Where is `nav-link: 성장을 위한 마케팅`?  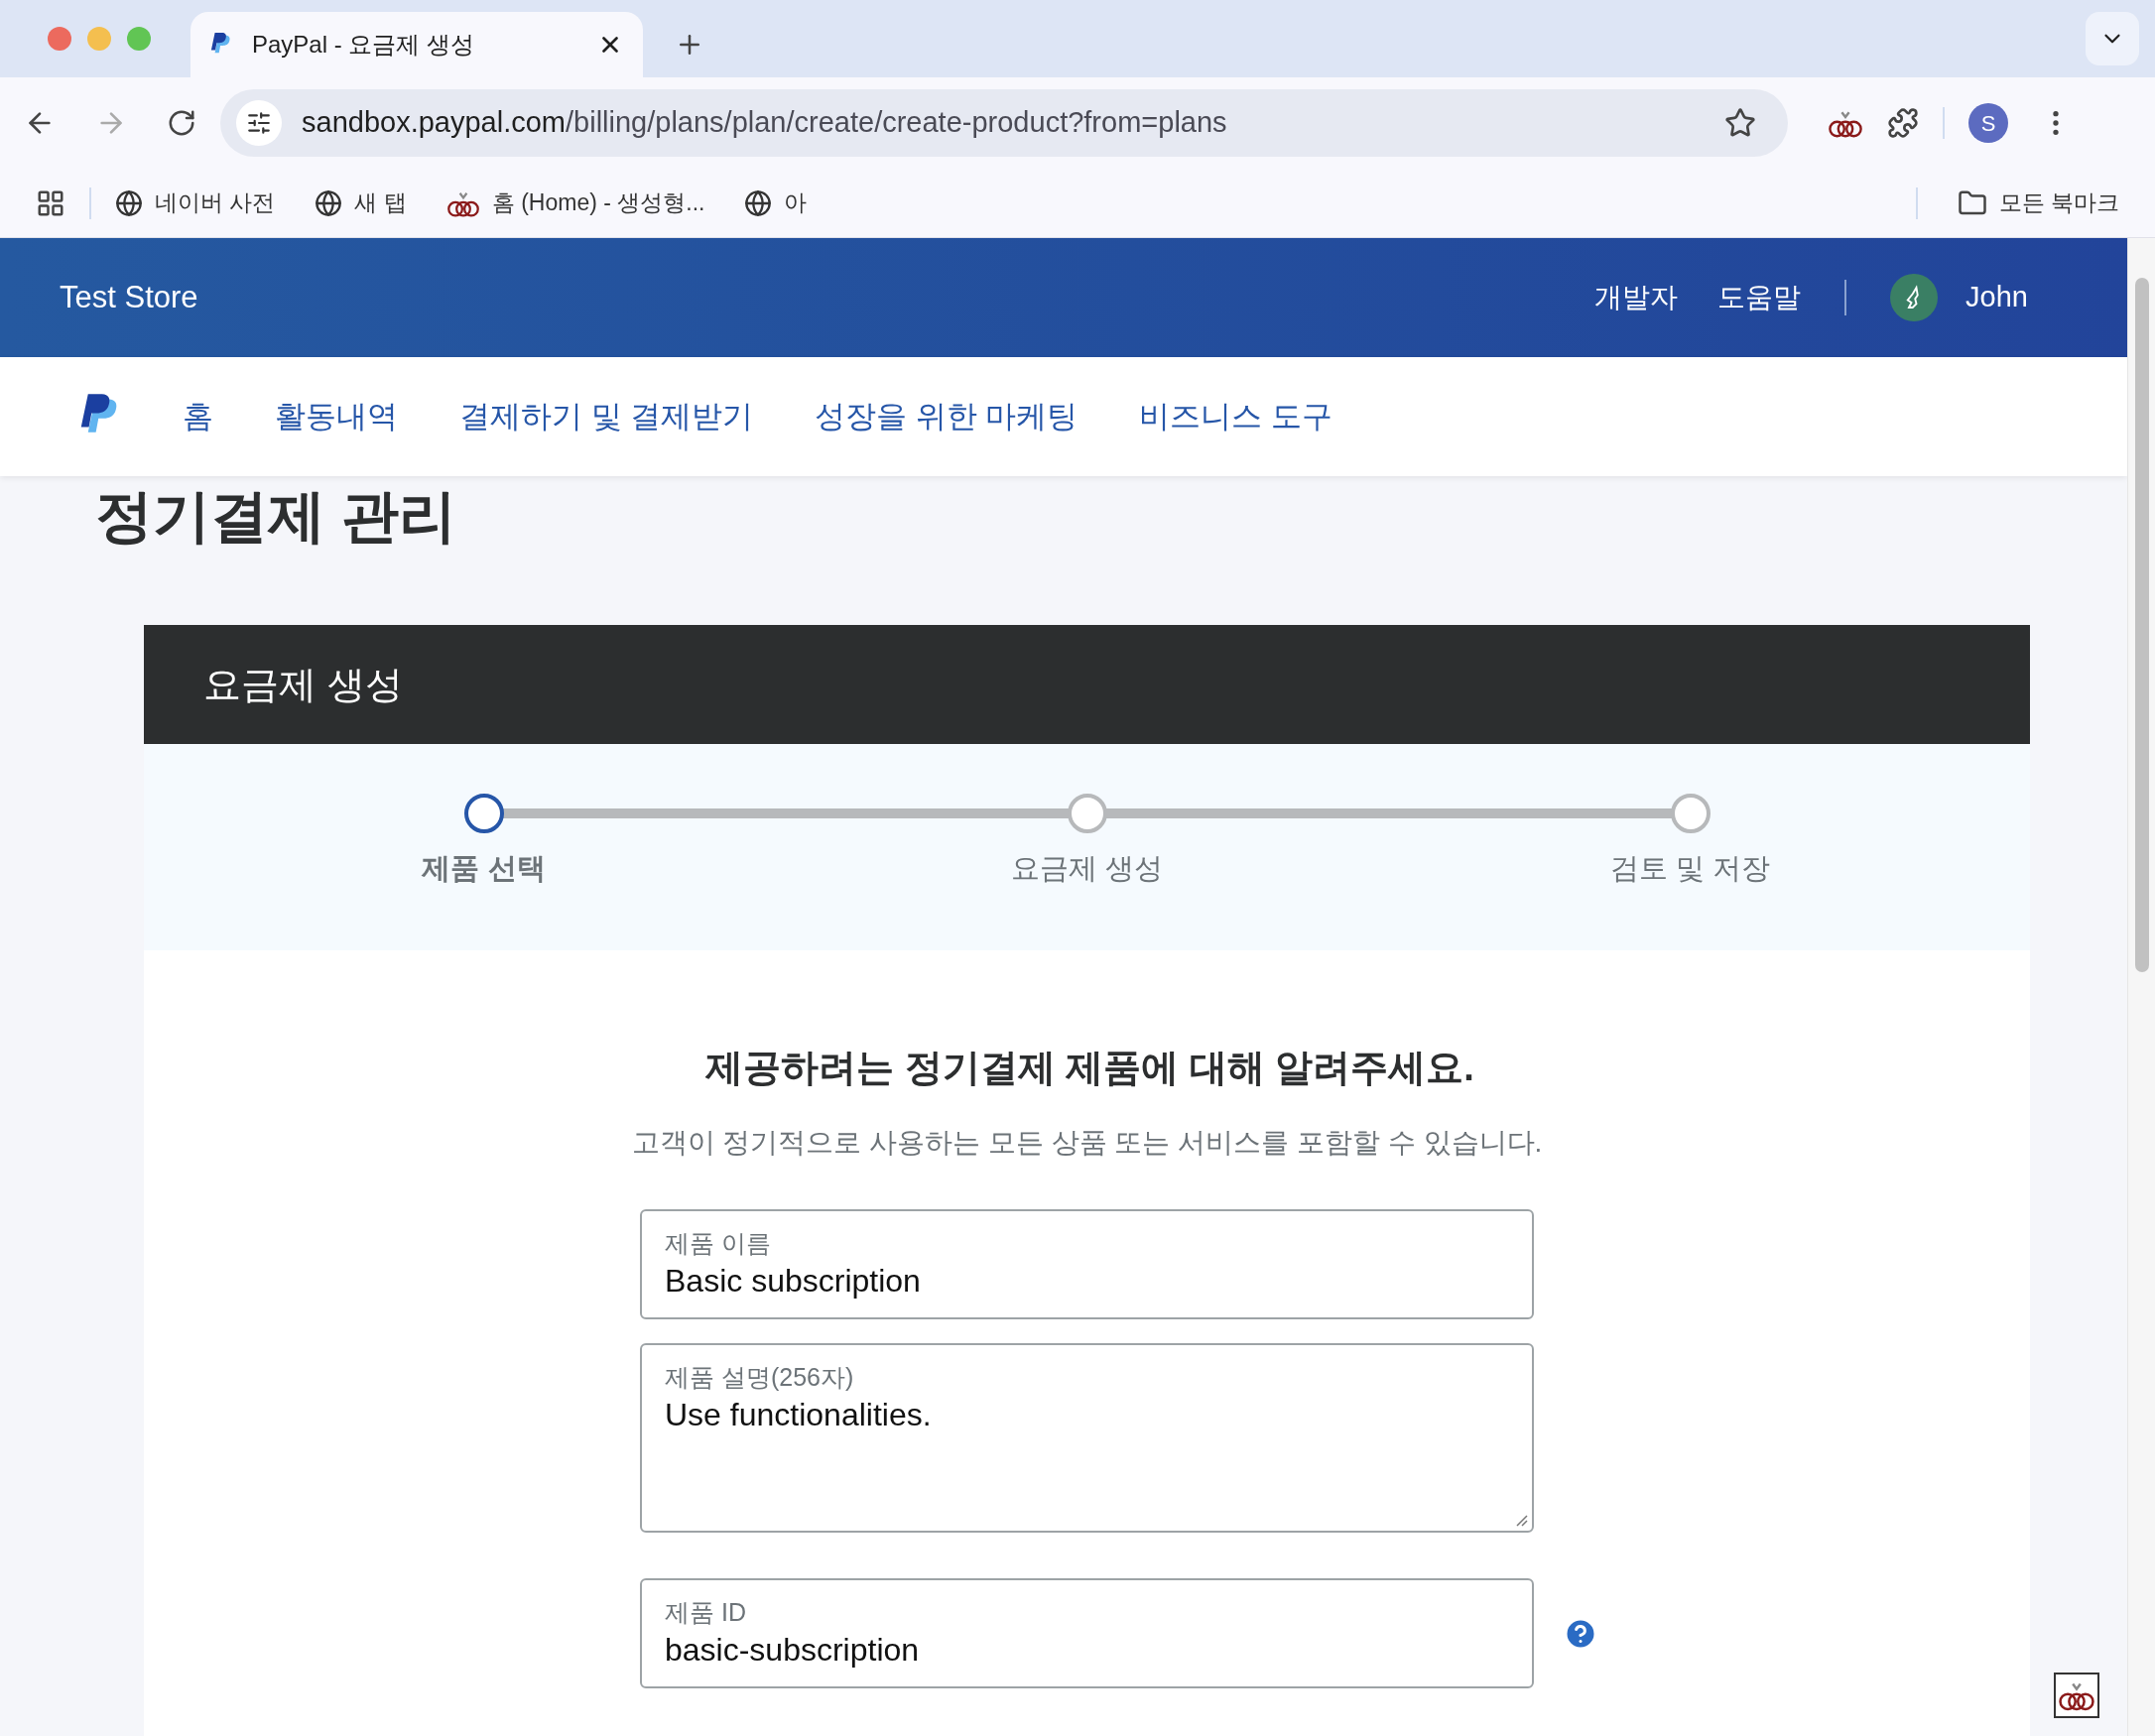
nav-link: 성장을 위한 마케팅 is located at coordinates (947, 416).